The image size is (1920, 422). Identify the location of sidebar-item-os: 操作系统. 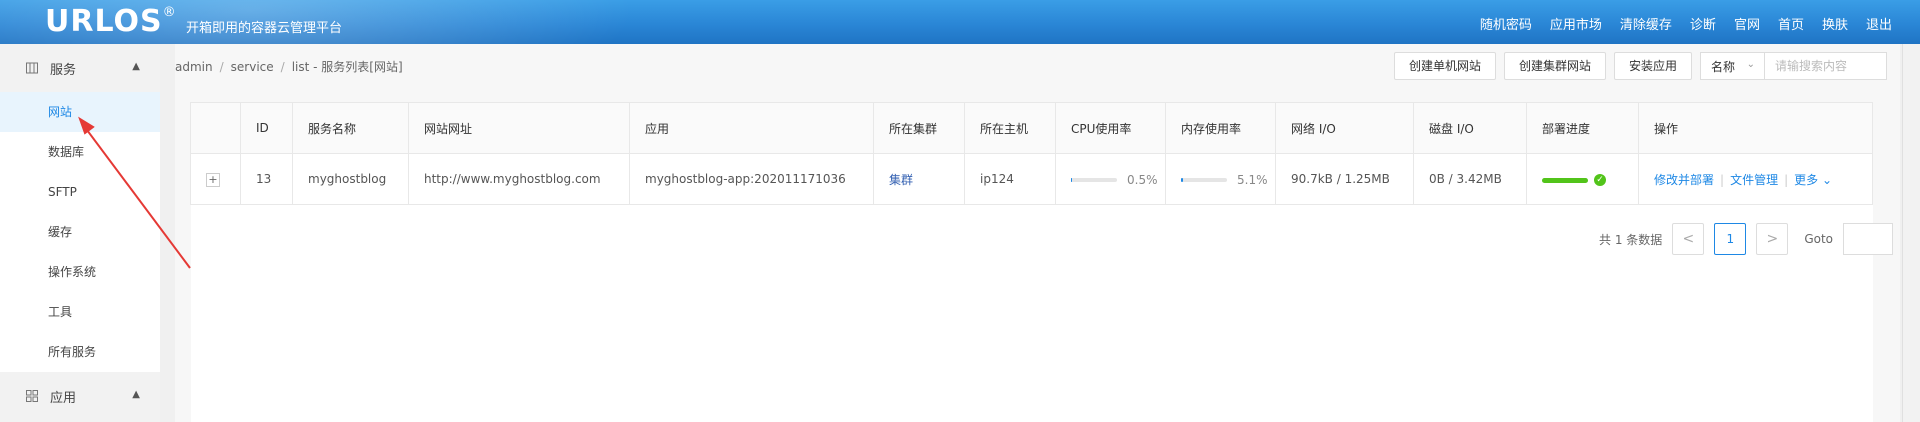
(80, 272).